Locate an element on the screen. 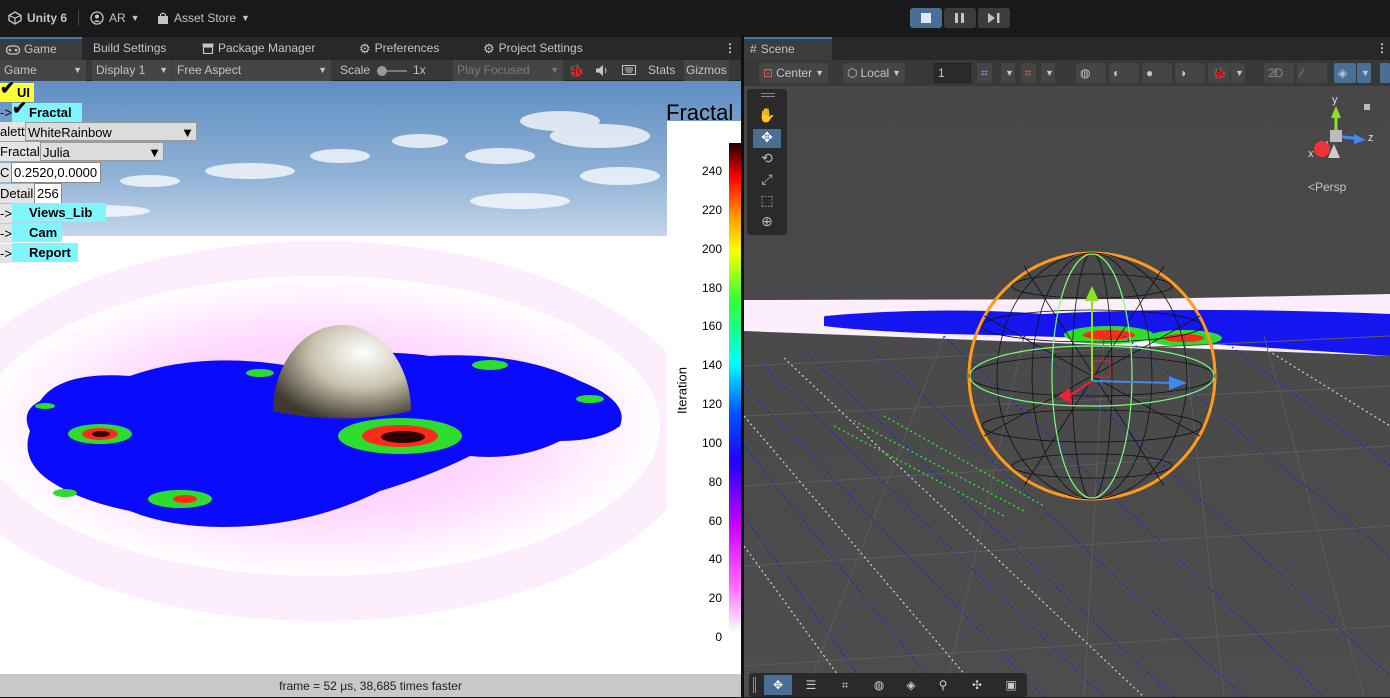  colorbar-tick-label: 220 is located at coordinates (711, 209).